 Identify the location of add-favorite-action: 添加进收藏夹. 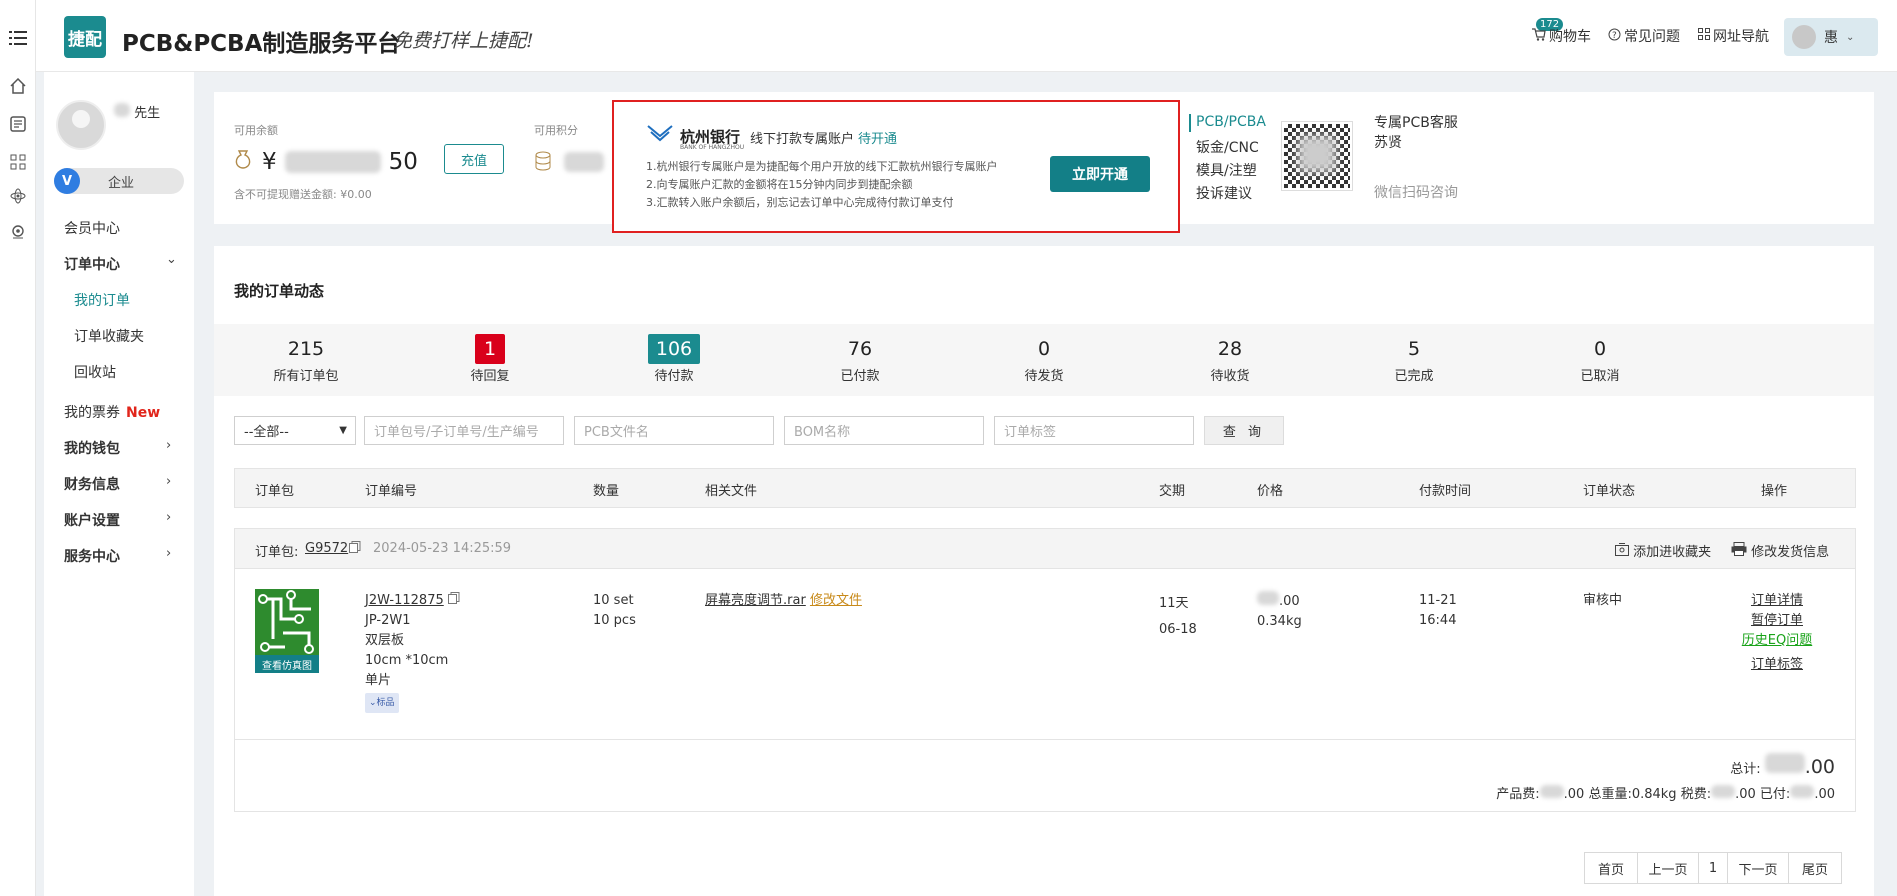
(1663, 550).